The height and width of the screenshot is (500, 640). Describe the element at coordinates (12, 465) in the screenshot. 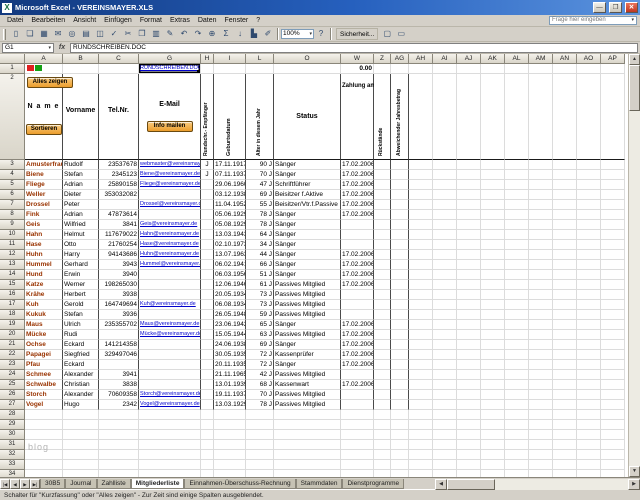

I see `row-header-33: 33` at that location.